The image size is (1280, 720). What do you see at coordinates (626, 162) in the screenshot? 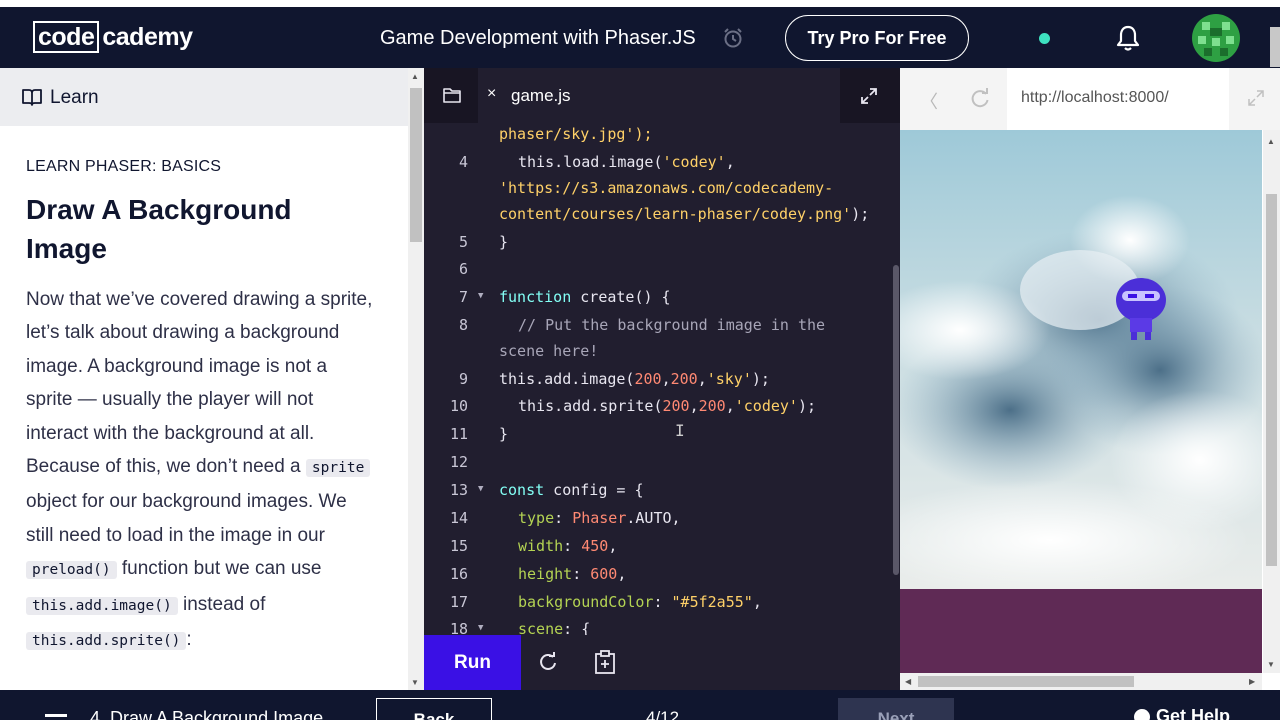
I see `code-line: this.load.image('codey',` at bounding box center [626, 162].